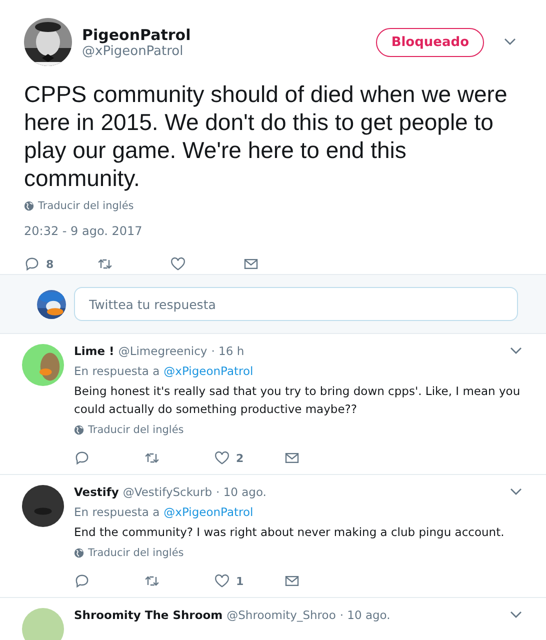  Describe the element at coordinates (290, 532) in the screenshot. I see `reply-text: End the community? I was right about never making a club pingu account.` at that location.